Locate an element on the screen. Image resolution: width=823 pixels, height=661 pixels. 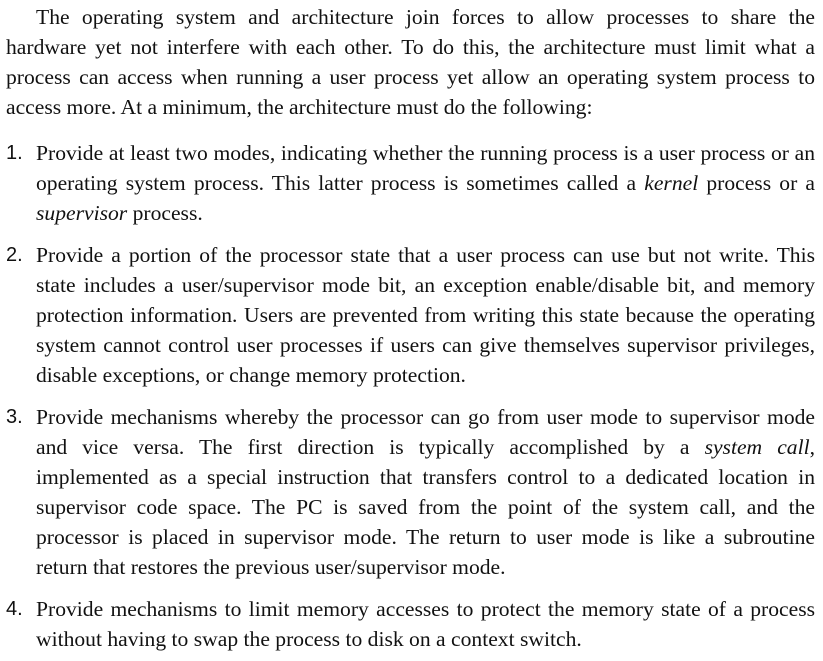
list-number: 1. is located at coordinates (14, 153).